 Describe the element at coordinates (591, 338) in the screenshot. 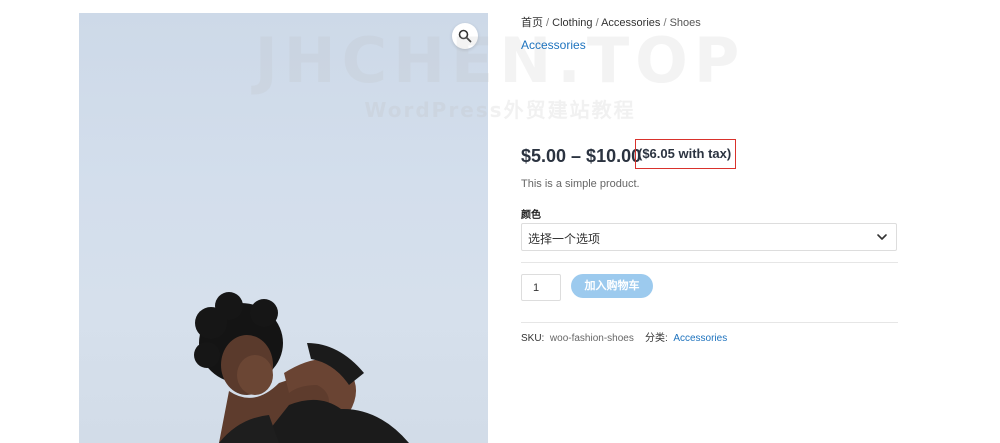

I see `sku-value: woo-fashion-shoes` at that location.